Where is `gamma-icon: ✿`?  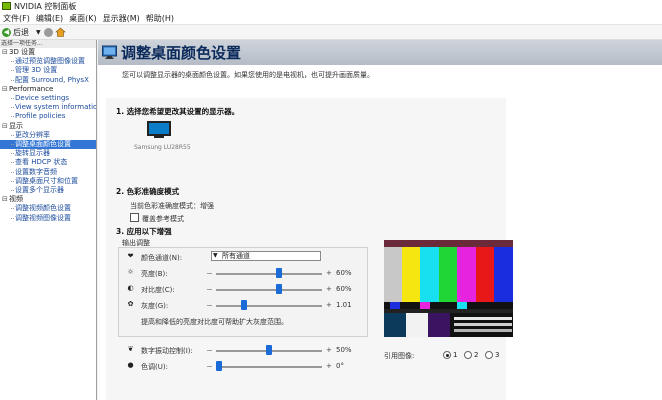 gamma-icon: ✿ is located at coordinates (130, 304).